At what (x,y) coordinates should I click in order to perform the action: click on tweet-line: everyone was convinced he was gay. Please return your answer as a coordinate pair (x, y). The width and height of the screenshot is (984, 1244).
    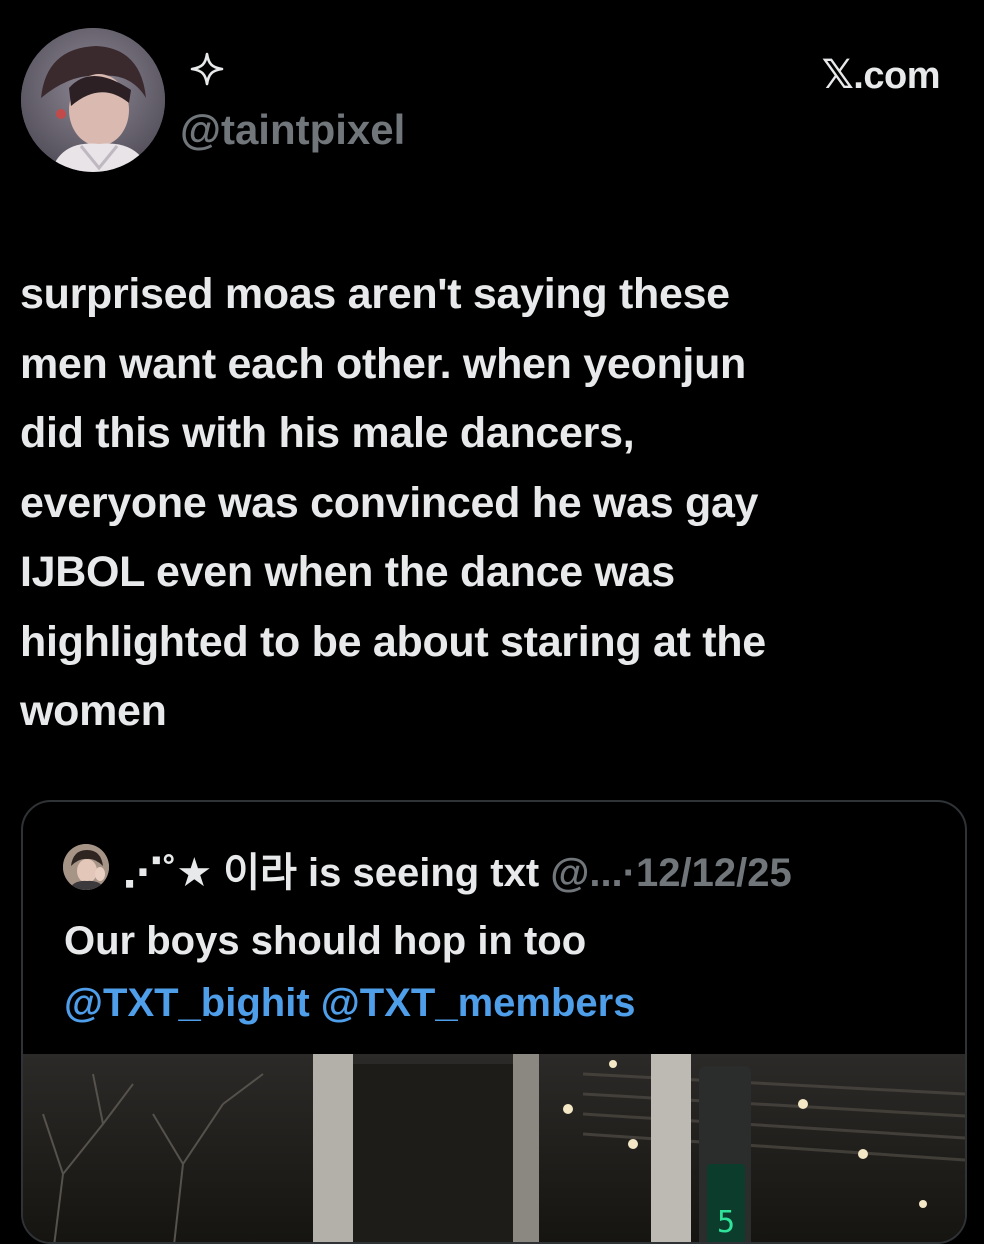
    Looking at the image, I should click on (389, 502).